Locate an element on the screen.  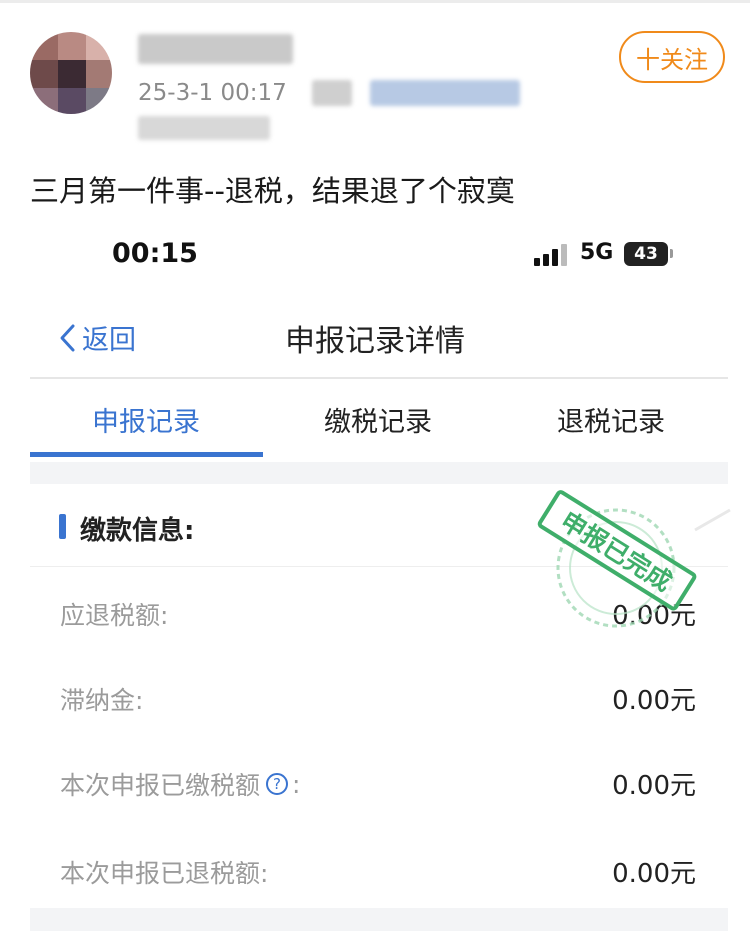
status-time: 00:15 is located at coordinates (155, 253).